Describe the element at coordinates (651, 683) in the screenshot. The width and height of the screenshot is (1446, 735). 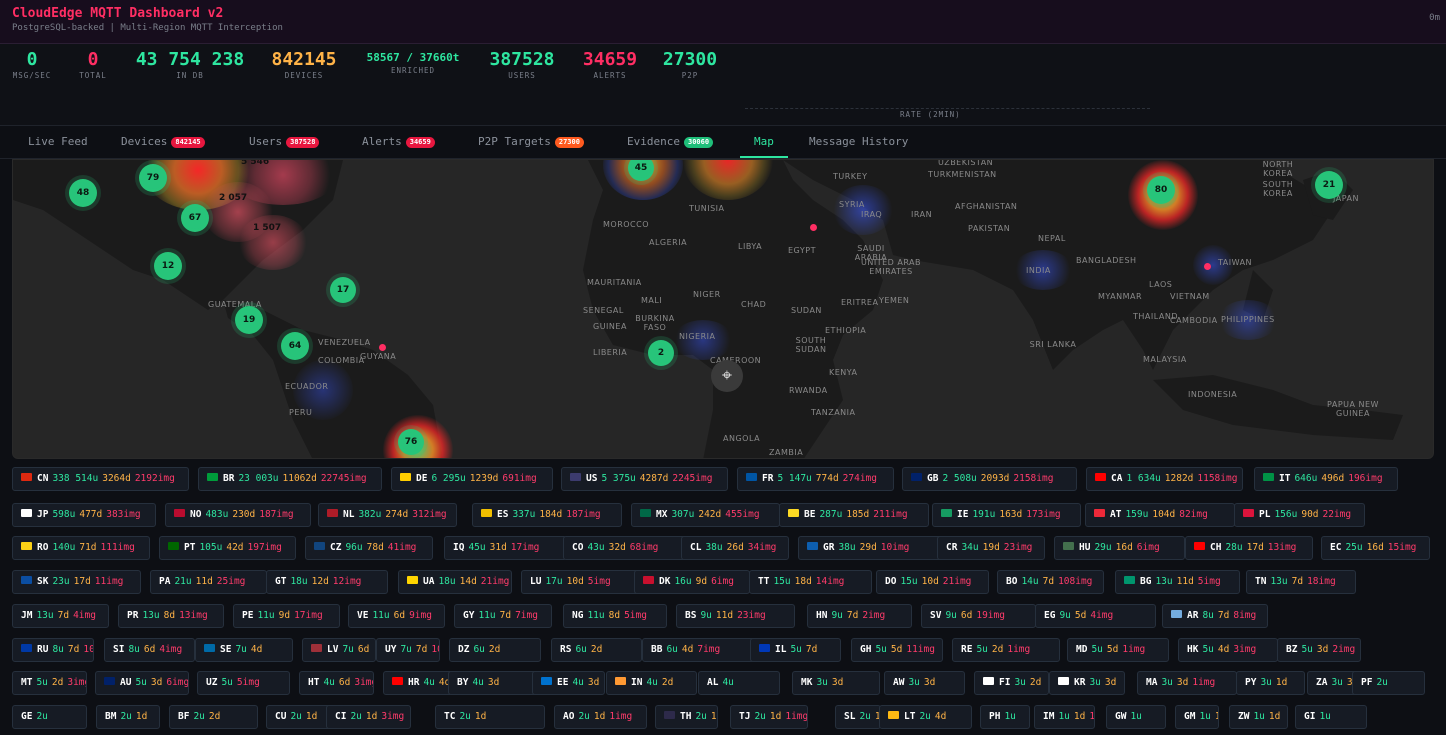
I see `country-chip-in: IN 4u 2d` at that location.